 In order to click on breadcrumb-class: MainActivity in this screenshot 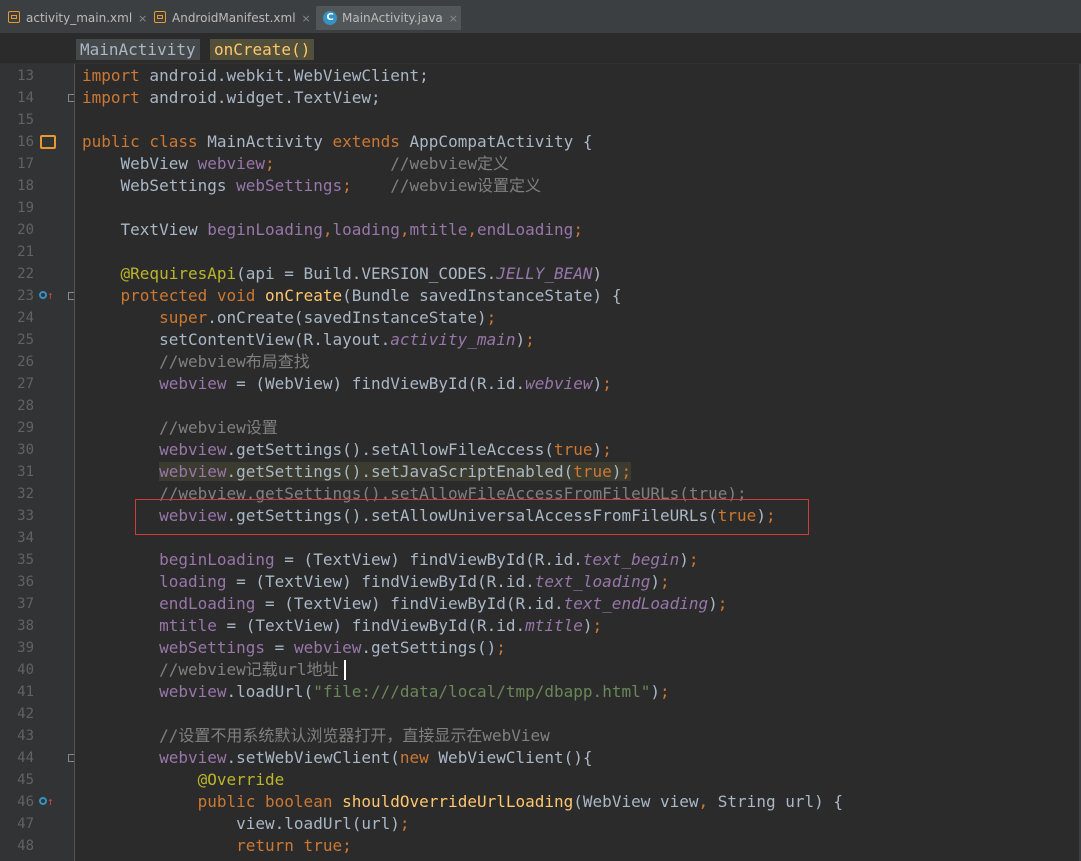, I will do `click(138, 49)`.